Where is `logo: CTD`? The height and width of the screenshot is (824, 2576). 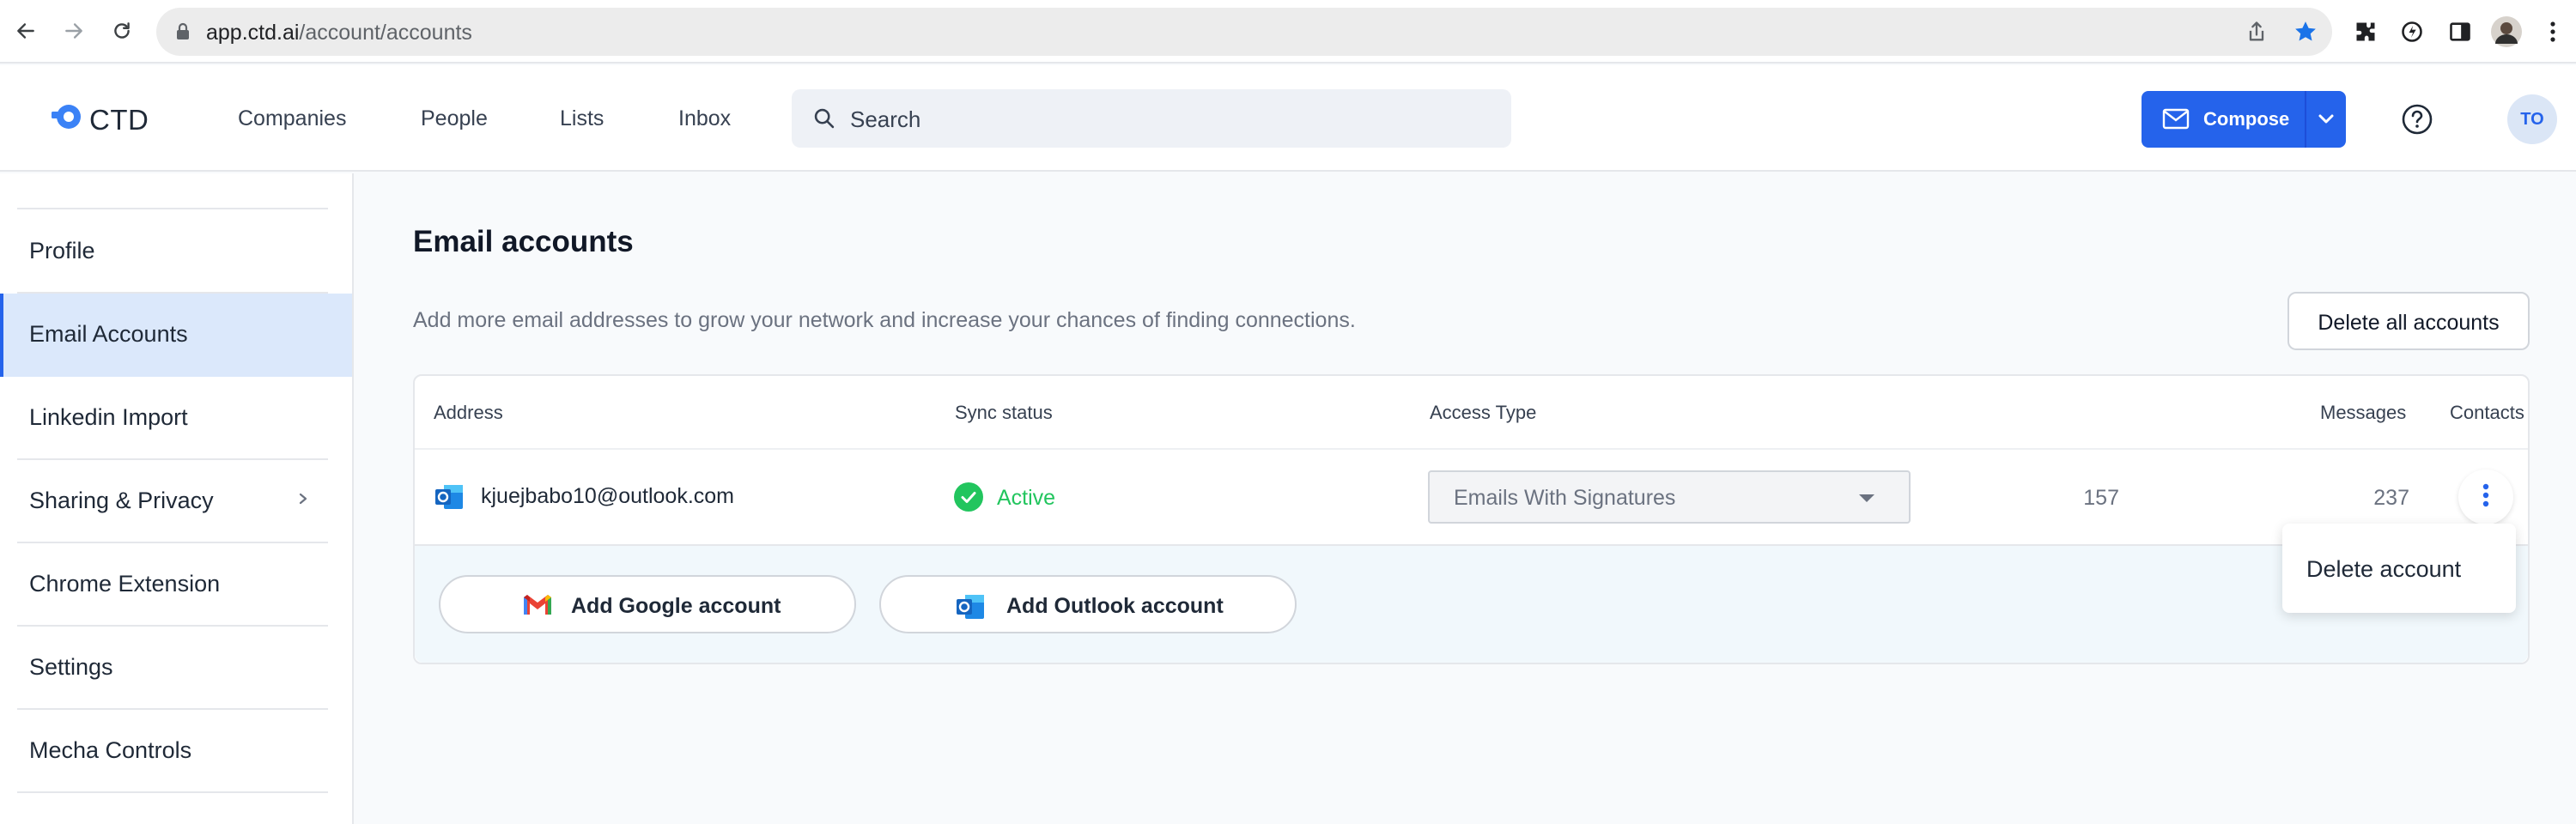
logo: CTD is located at coordinates (98, 120).